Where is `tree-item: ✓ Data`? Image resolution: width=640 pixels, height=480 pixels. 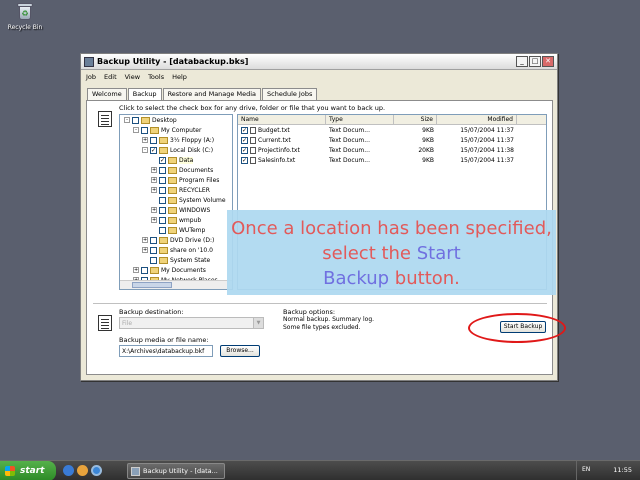 tree-item: ✓ Data is located at coordinates (176, 160).